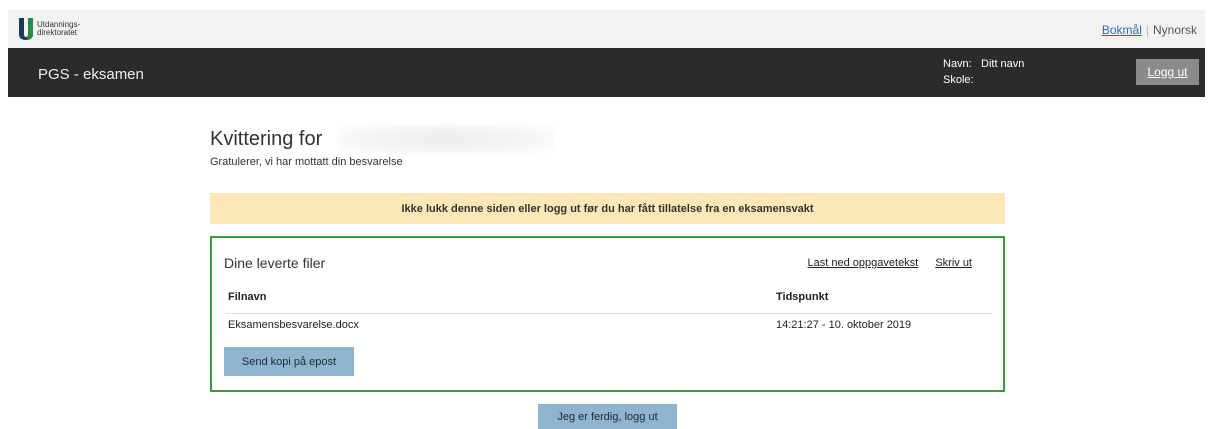 This screenshot has width=1213, height=429. I want to click on file-name-cell: Eksamensbesvarelse.docx, so click(293, 325).